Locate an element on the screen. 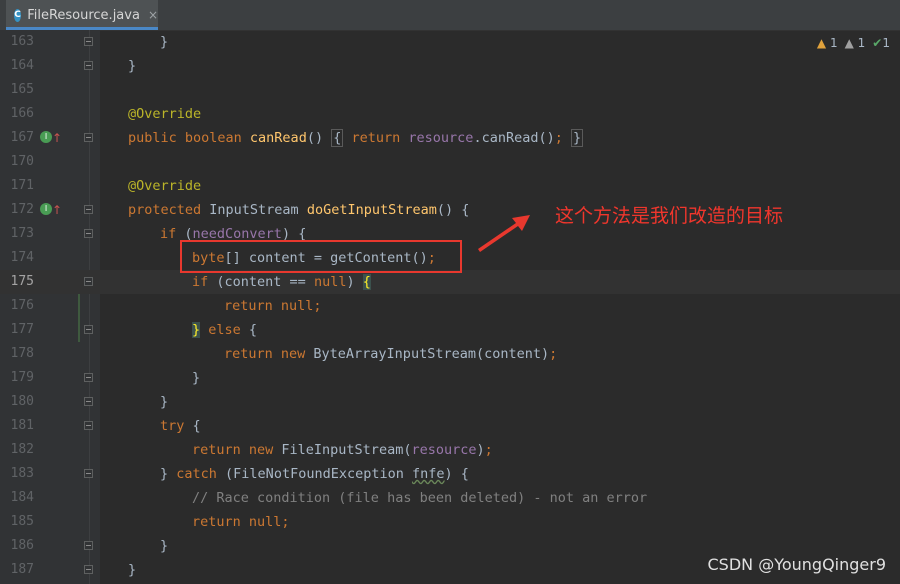 This screenshot has height=584, width=900. code-line: 166 @Override is located at coordinates (450, 114).